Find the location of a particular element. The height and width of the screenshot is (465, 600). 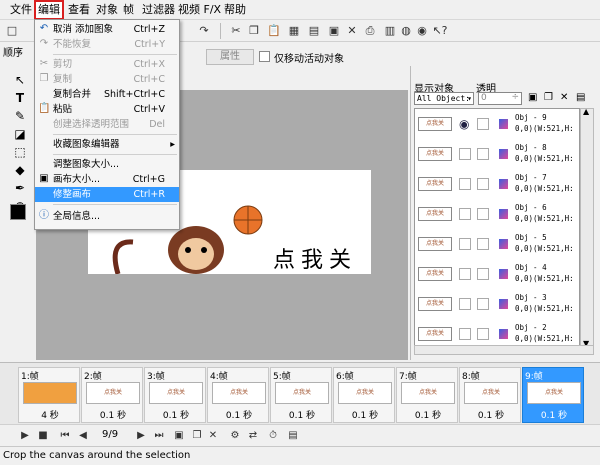

redo-icon: ↷ is located at coordinates (204, 31).